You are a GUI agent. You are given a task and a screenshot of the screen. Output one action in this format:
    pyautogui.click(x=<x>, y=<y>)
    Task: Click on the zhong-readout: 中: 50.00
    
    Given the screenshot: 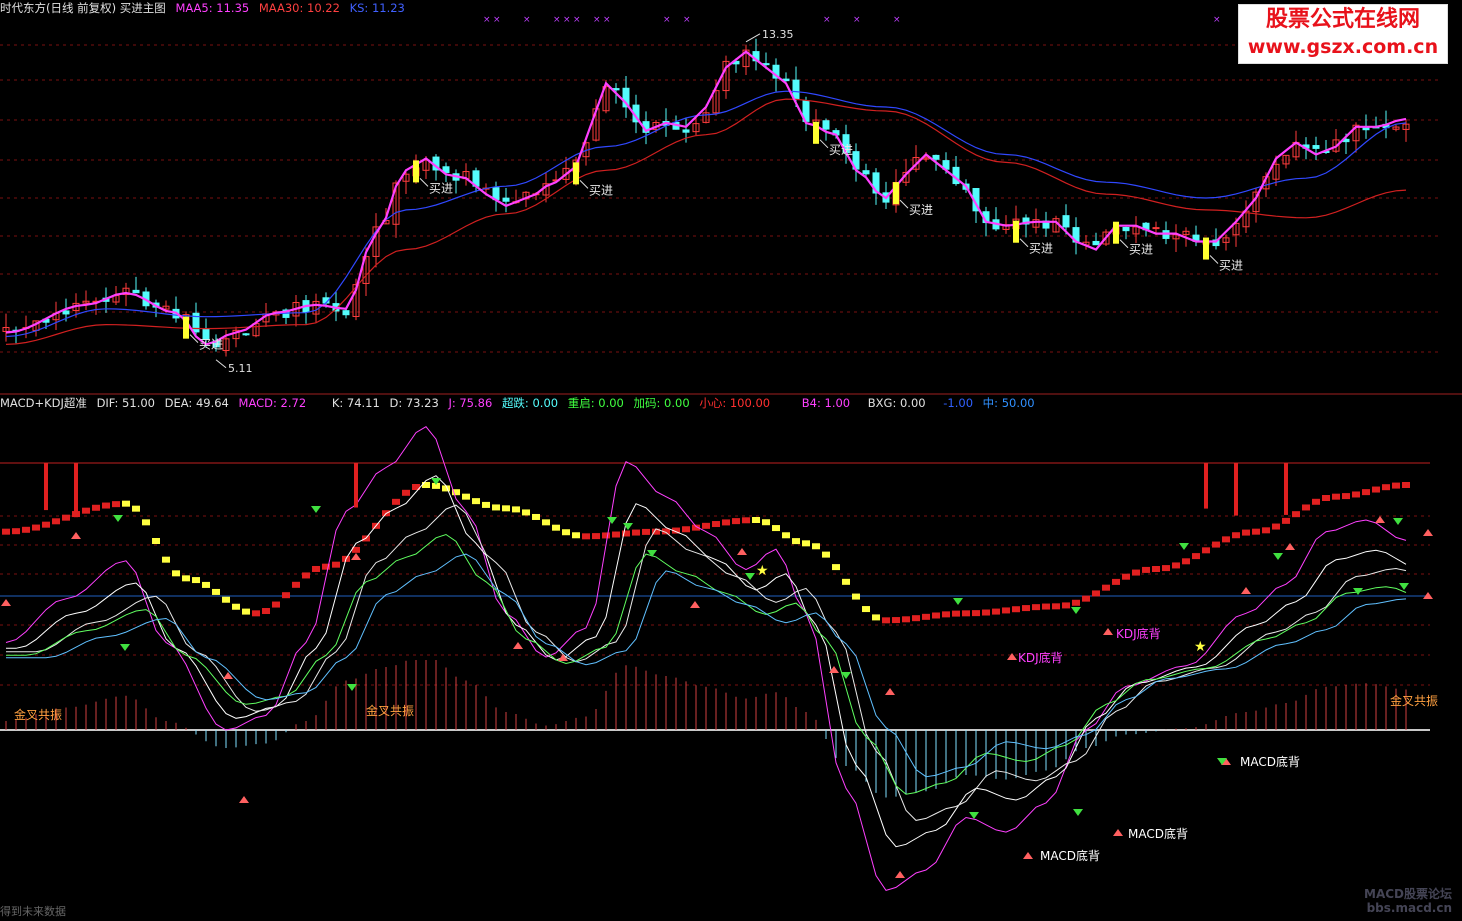 What is the action you would take?
    pyautogui.click(x=1008, y=403)
    